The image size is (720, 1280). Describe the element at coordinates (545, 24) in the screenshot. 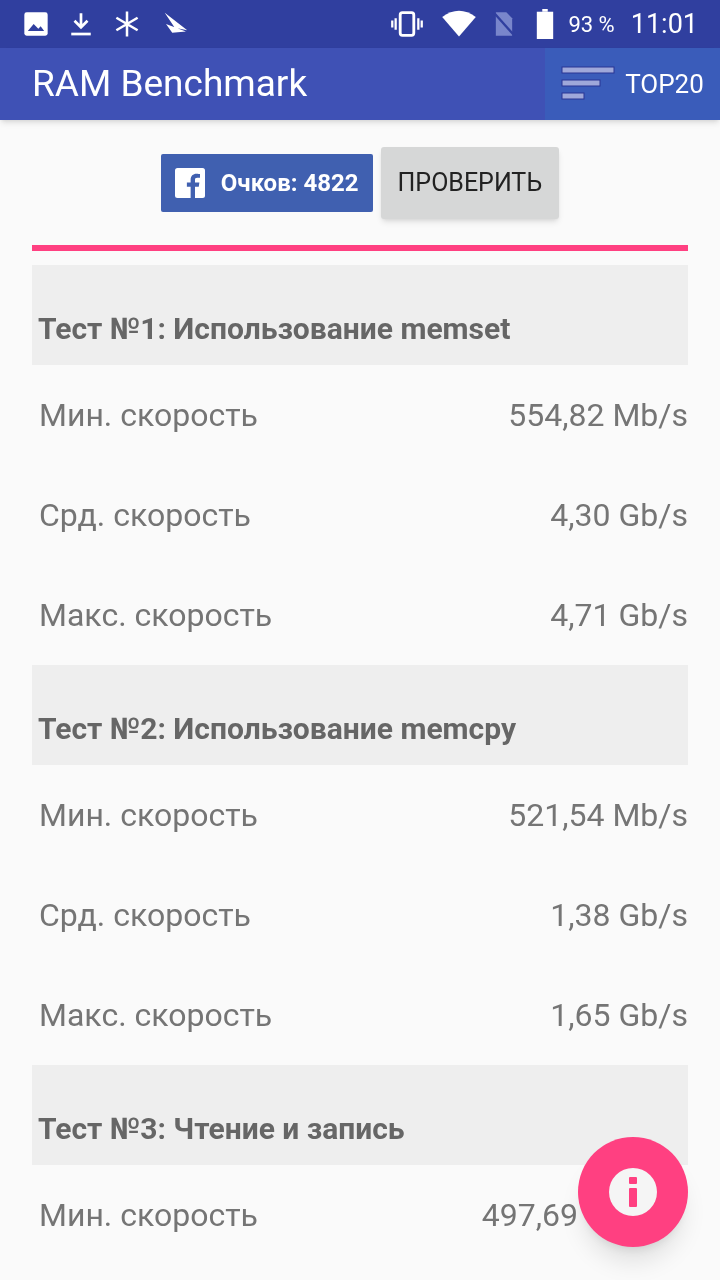

I see `battery-icon` at that location.